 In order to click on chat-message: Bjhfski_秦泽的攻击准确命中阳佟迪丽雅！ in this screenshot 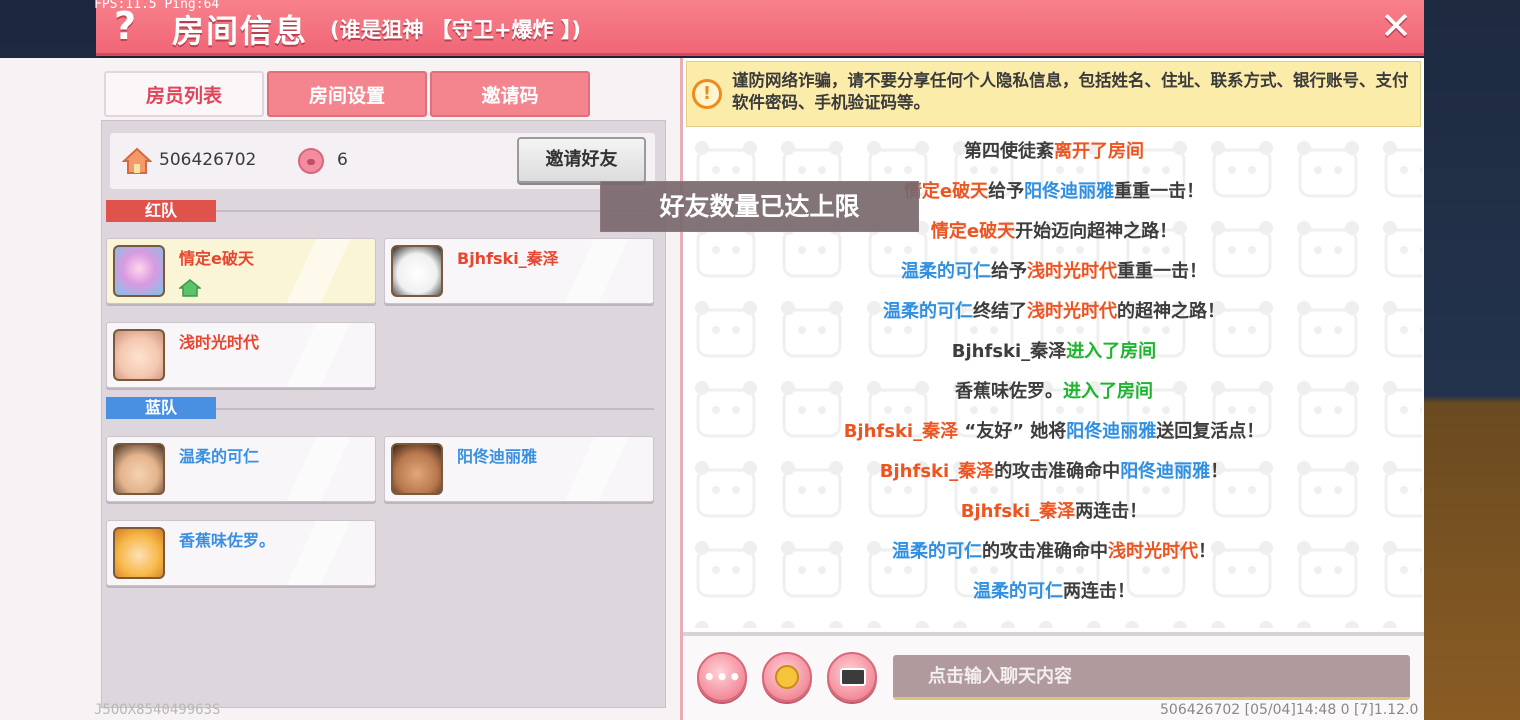, I will do `click(1054, 470)`.